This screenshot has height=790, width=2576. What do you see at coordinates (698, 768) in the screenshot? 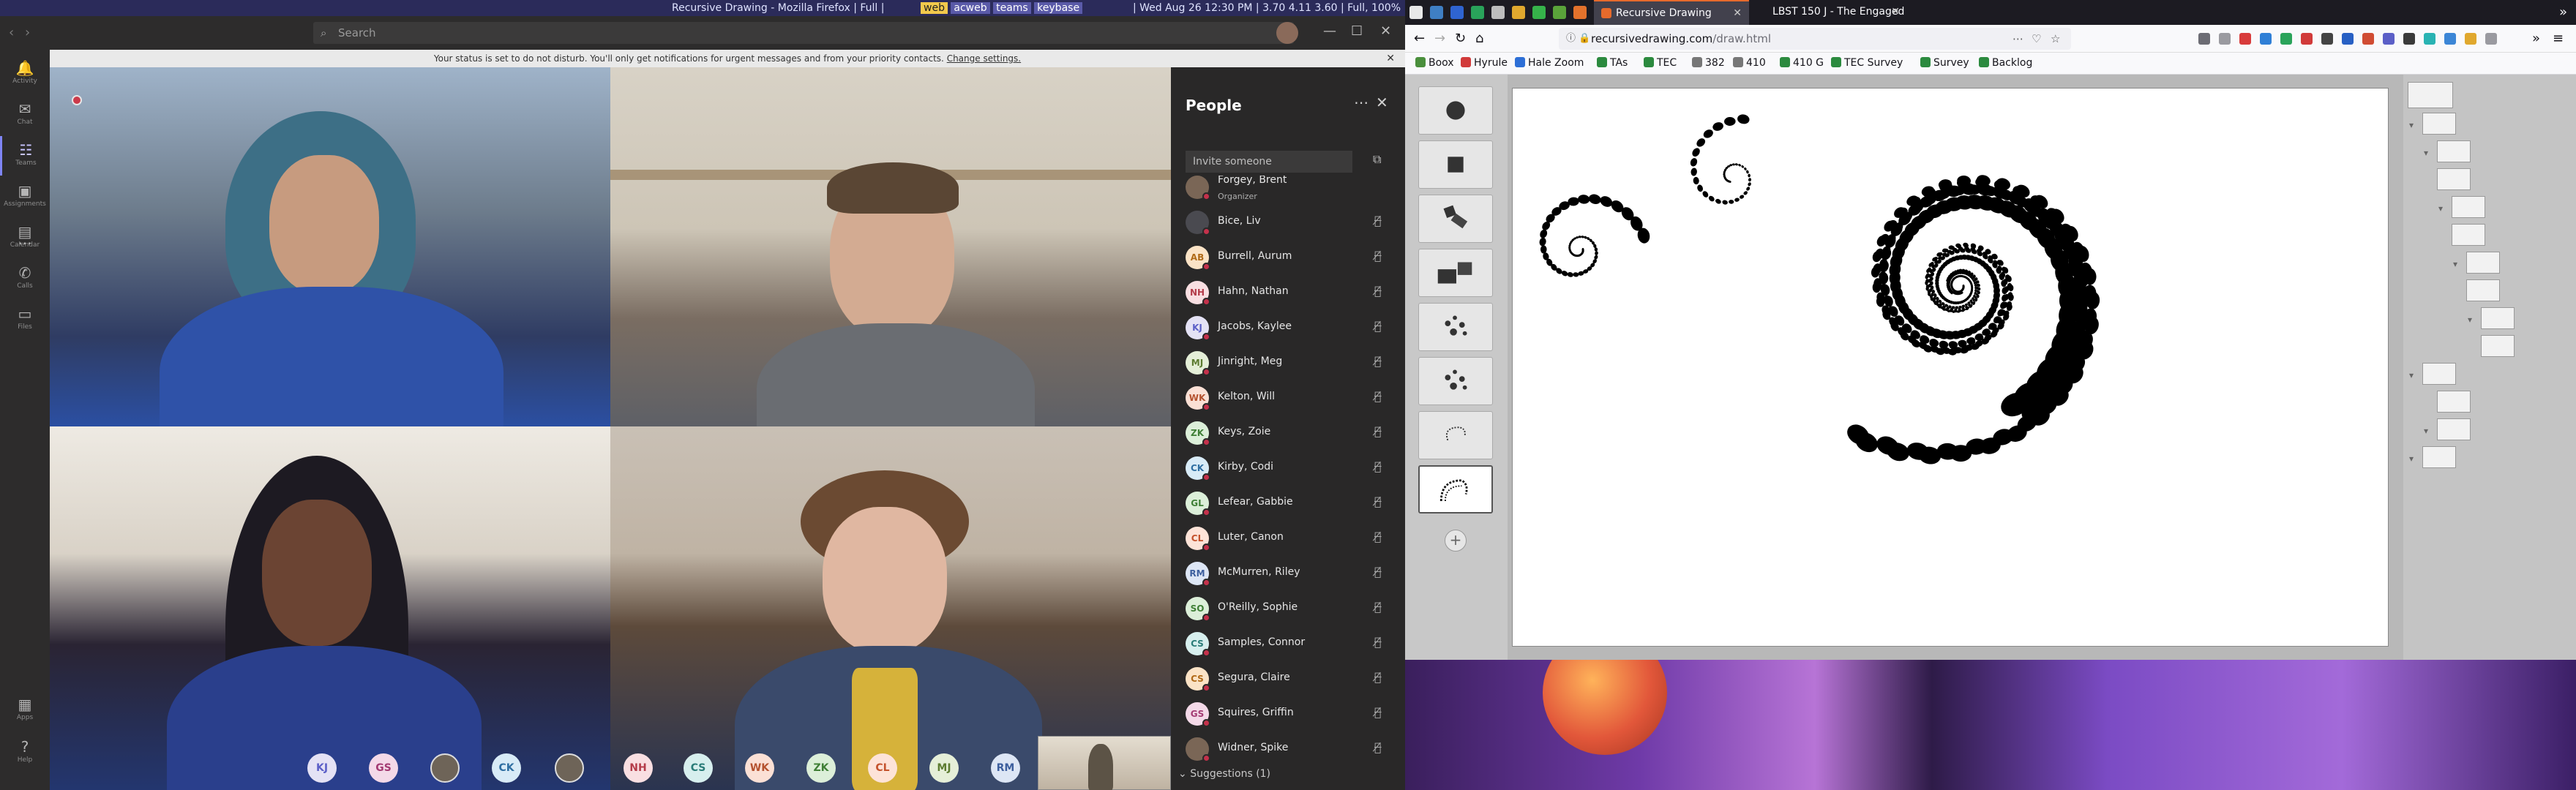
I see `participant-avatar: CS` at bounding box center [698, 768].